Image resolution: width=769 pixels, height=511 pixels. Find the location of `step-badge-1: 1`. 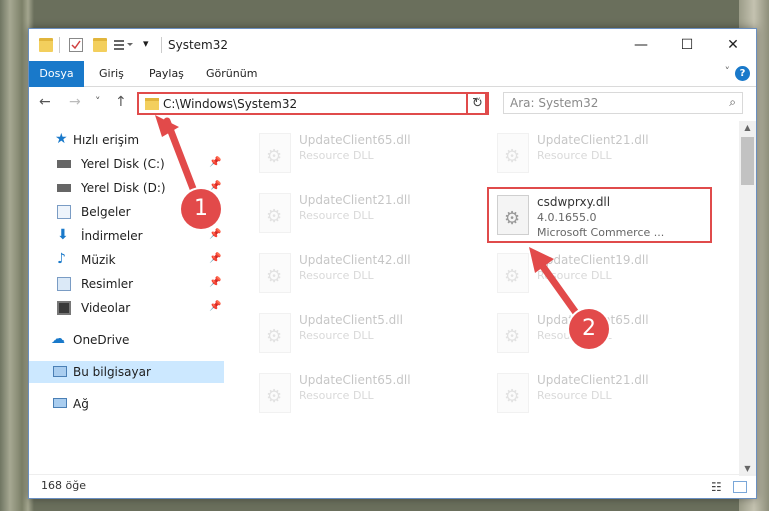

step-badge-1: 1 is located at coordinates (201, 209).